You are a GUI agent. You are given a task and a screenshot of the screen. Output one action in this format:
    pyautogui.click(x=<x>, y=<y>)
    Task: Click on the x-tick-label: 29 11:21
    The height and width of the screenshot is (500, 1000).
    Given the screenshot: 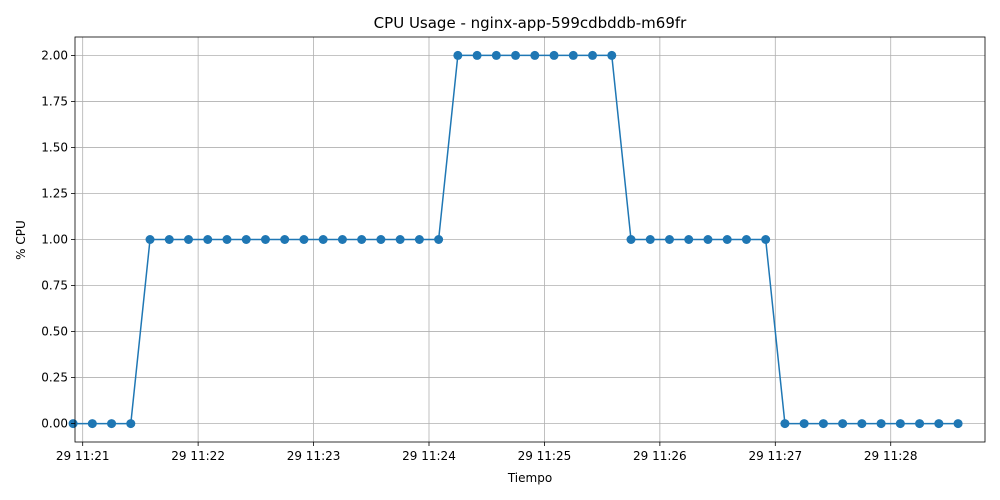 What is the action you would take?
    pyautogui.click(x=83, y=456)
    